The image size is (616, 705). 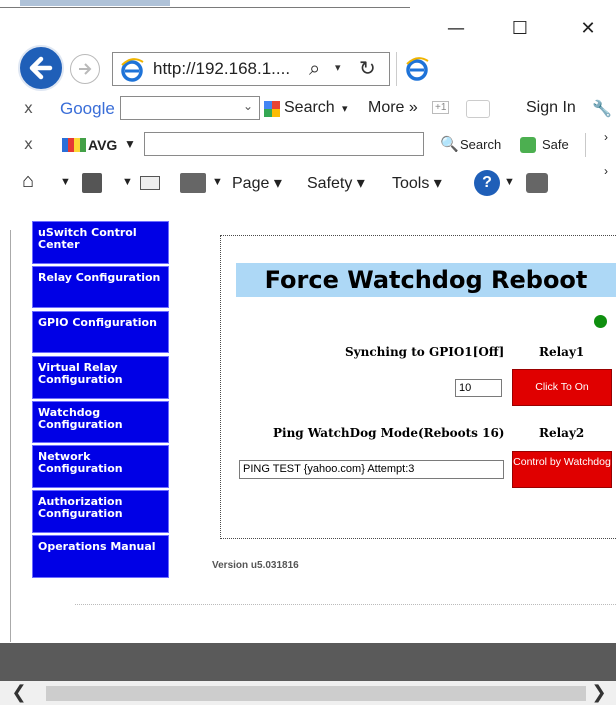 I want to click on search-icon: 🔍, so click(x=449, y=144).